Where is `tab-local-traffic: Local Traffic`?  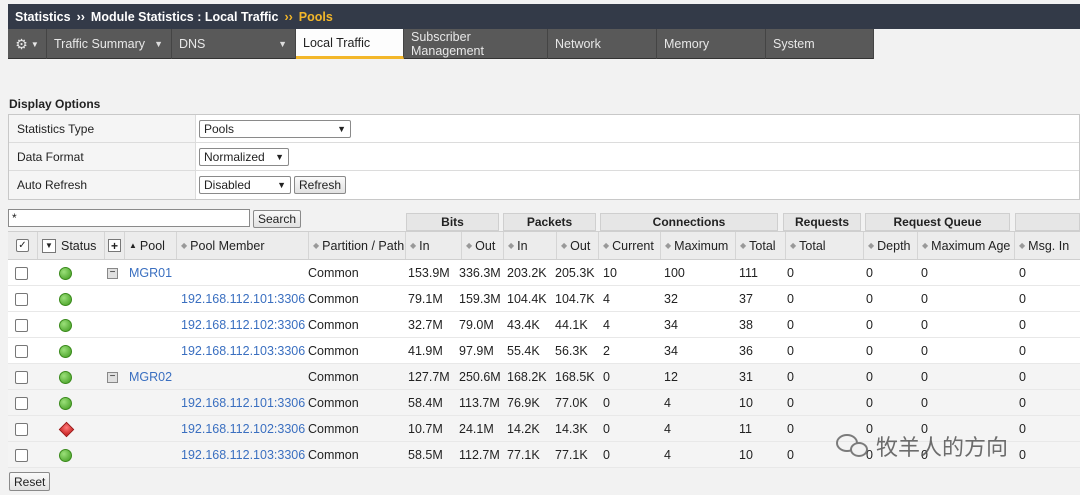 tab-local-traffic: Local Traffic is located at coordinates (350, 44).